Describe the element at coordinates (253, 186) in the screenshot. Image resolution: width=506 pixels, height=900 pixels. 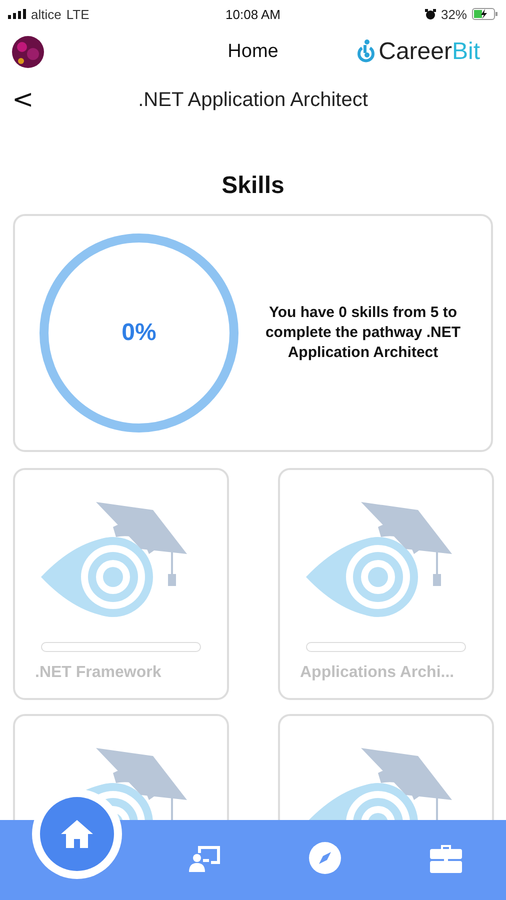
I see `section-title: Skills` at that location.